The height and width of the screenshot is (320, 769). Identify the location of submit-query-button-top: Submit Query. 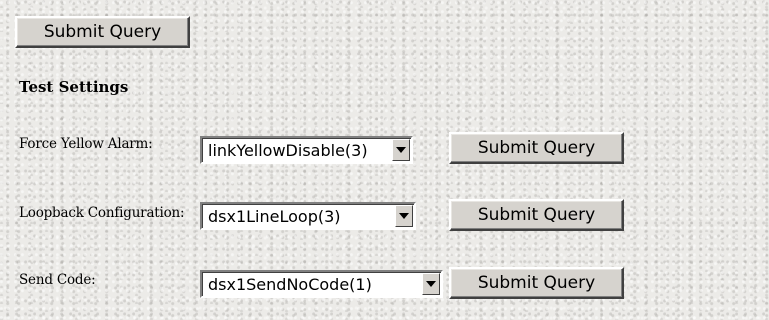
(102, 32).